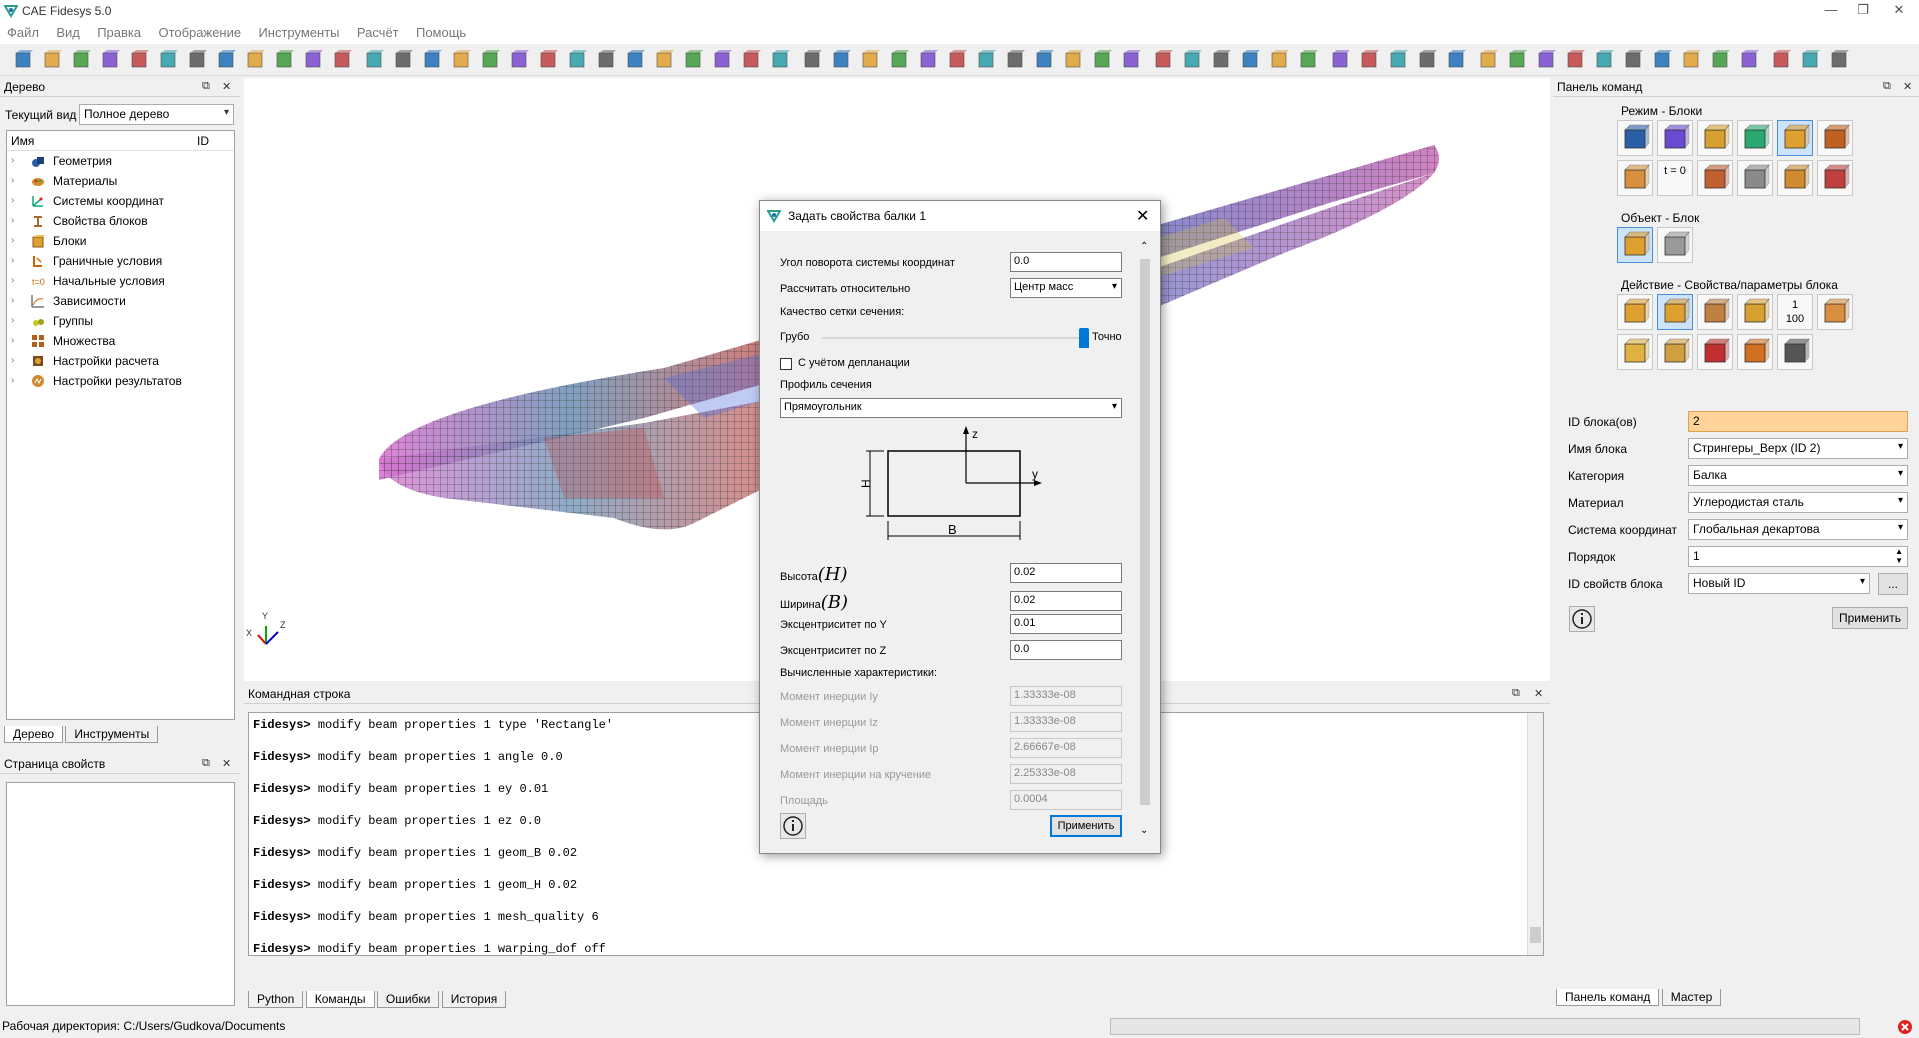 The image size is (1919, 1038). Describe the element at coordinates (1835, 178) in the screenshot. I see `mode-view-icon` at that location.